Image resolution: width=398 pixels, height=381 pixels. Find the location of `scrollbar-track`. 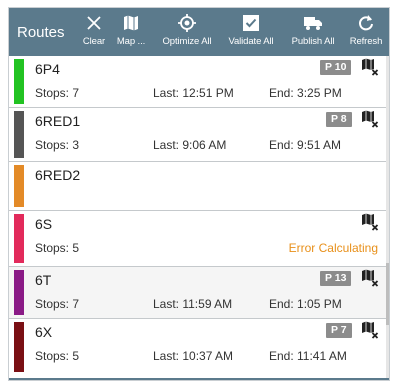

scrollbar-track is located at coordinates (387, 217).